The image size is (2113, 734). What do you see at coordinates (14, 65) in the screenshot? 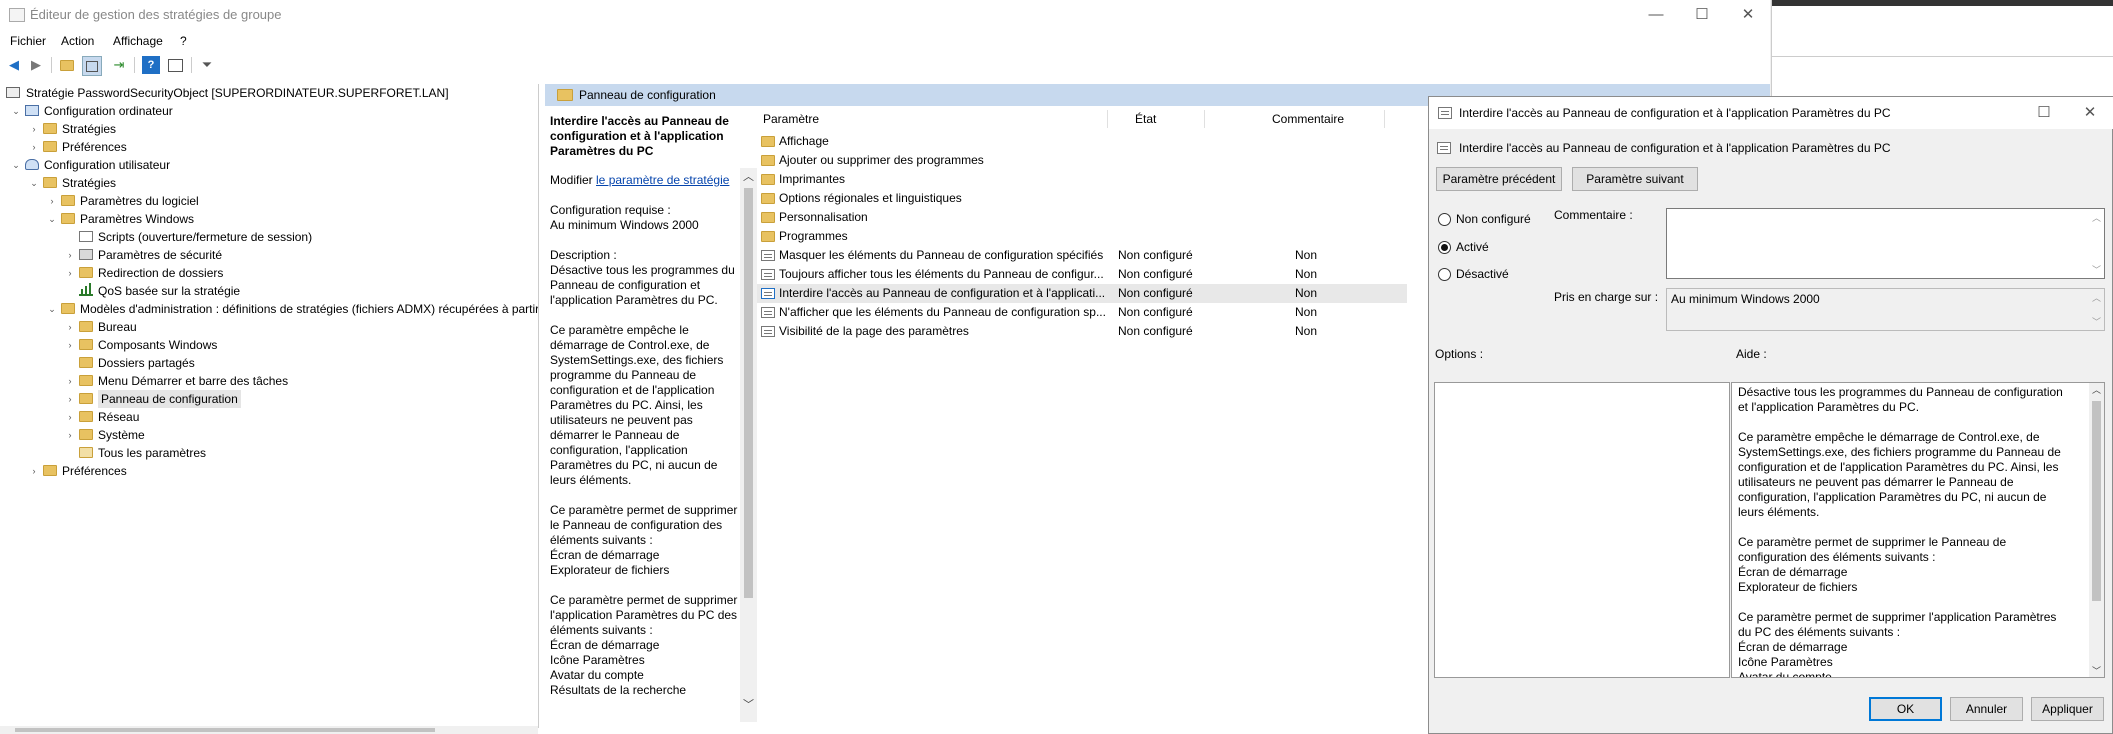
I see `back-arrow-icon: ◀` at bounding box center [14, 65].